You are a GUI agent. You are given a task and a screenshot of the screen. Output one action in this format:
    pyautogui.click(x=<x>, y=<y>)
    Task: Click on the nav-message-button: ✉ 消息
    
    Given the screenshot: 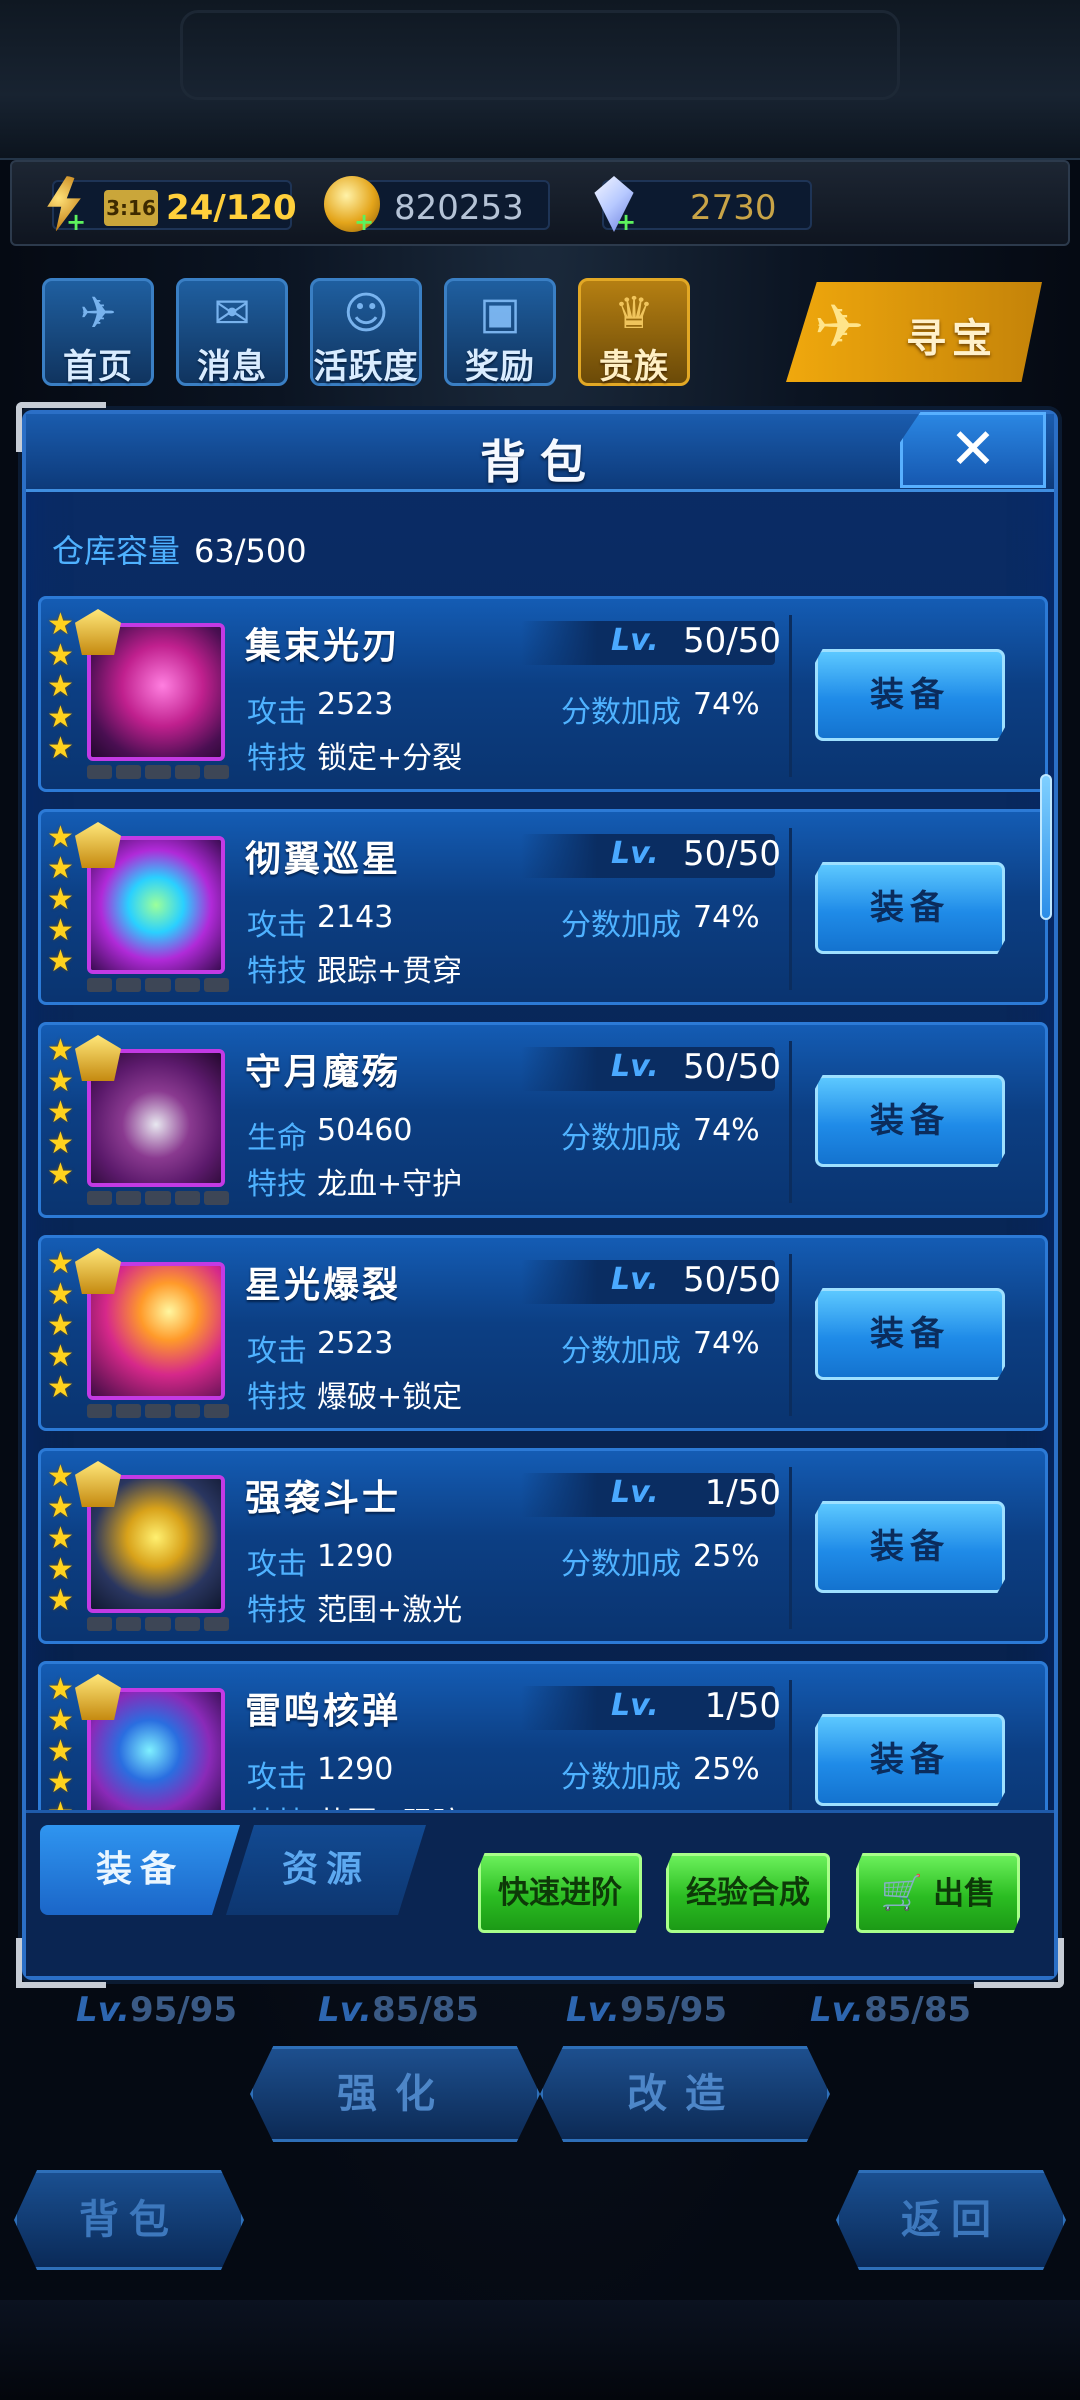 What is the action you would take?
    pyautogui.click(x=232, y=332)
    